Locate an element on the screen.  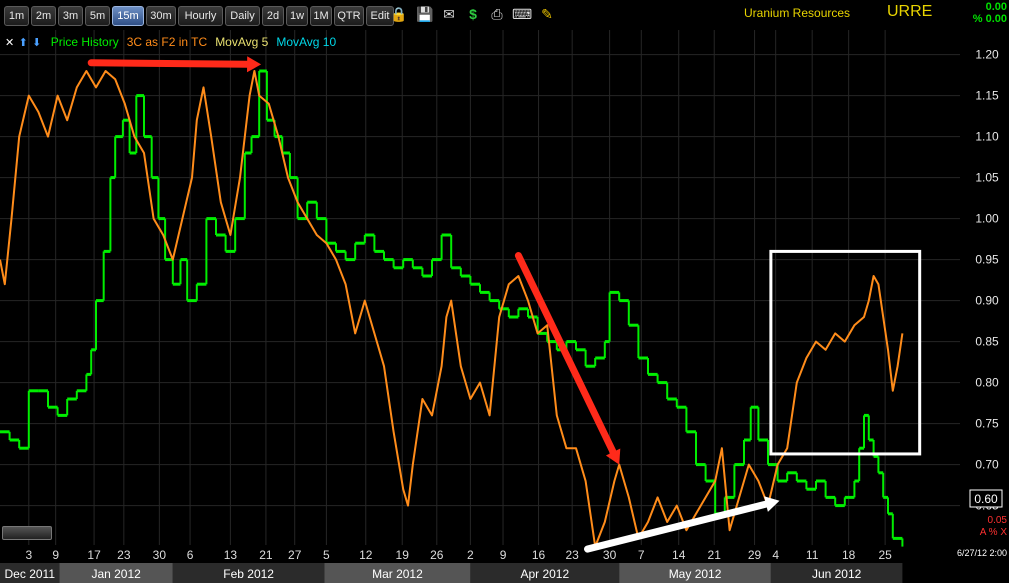
change-value: 0.00 is located at coordinates (996, 7).